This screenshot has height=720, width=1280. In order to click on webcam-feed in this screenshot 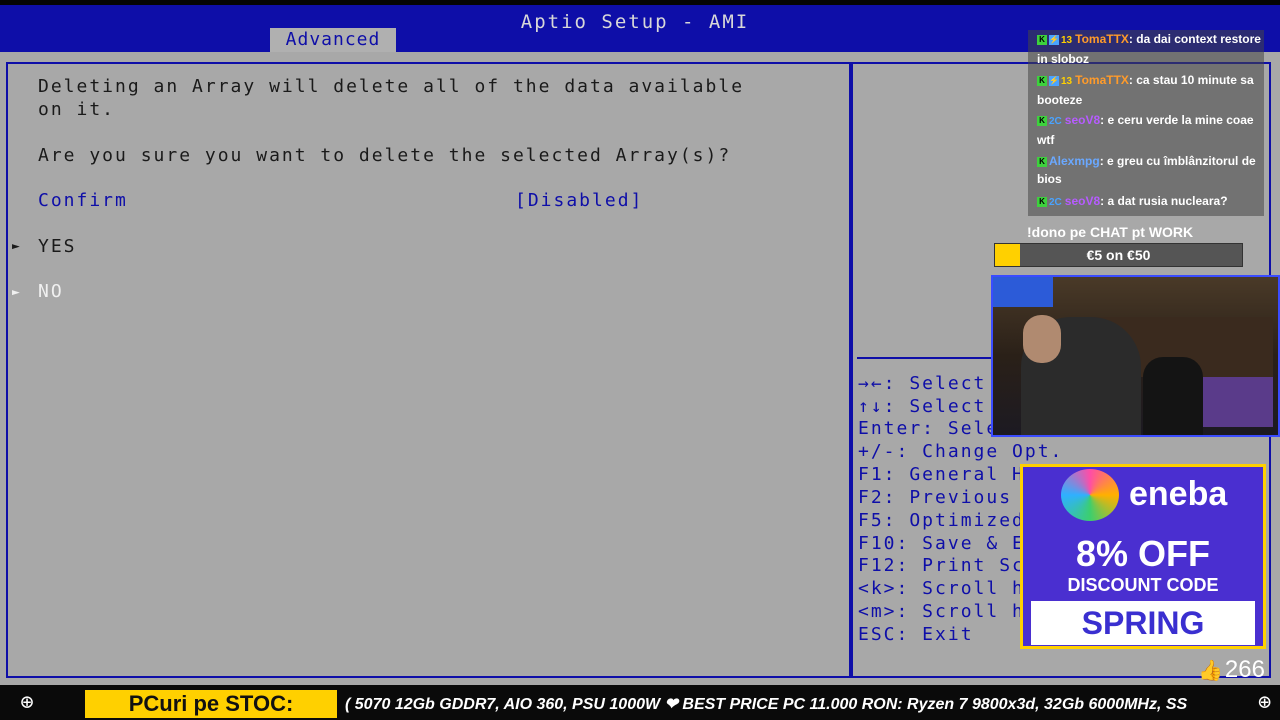, I will do `click(1135, 356)`.